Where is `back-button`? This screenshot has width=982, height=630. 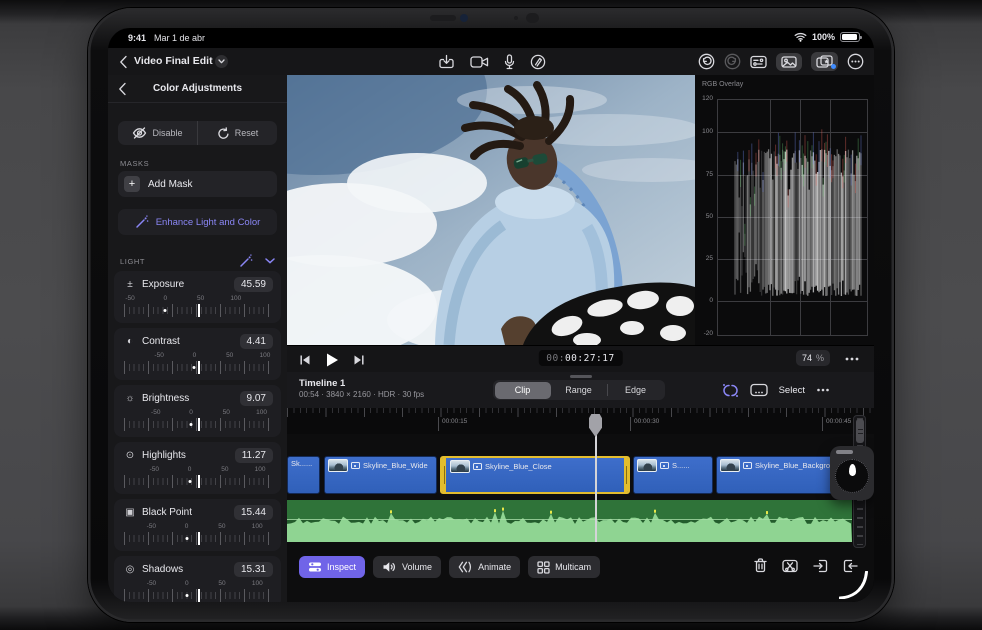
back-button is located at coordinates (123, 62).